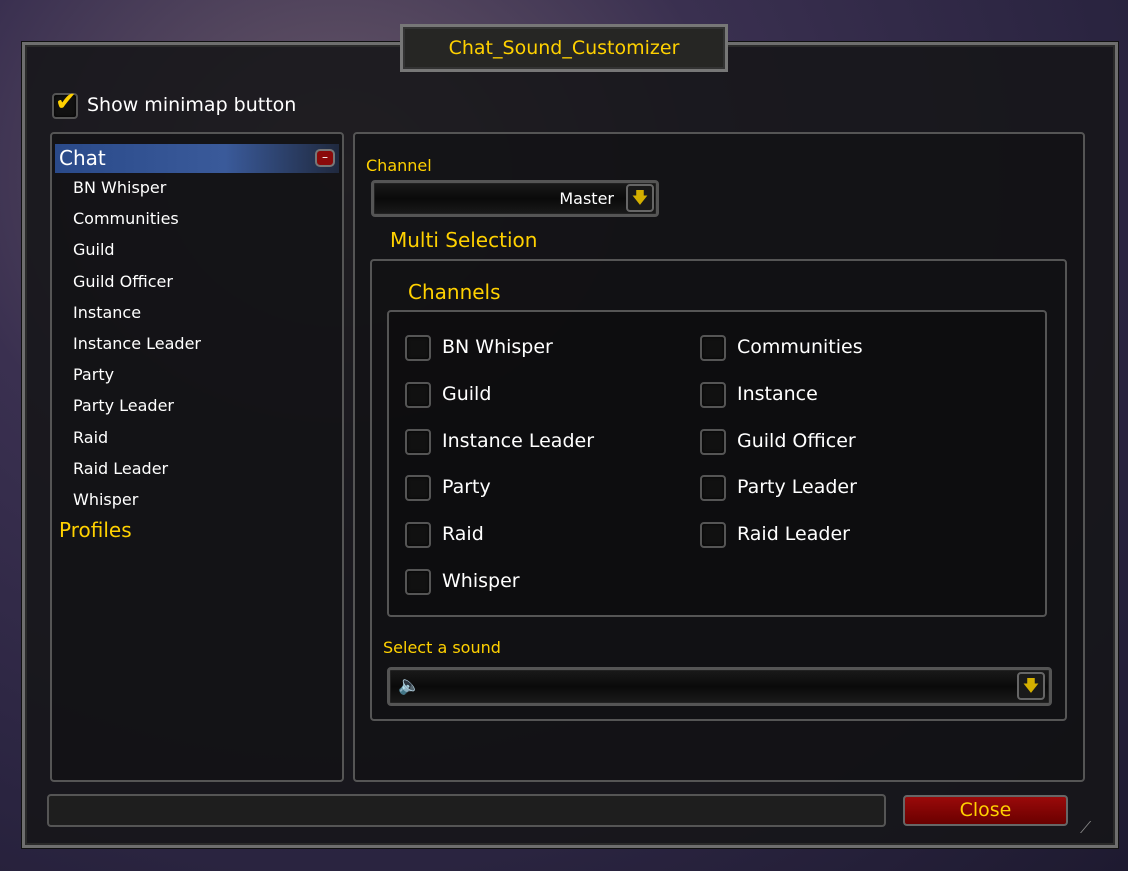 This screenshot has width=1128, height=871. I want to click on tree-item-chat: Chat –, so click(197, 158).